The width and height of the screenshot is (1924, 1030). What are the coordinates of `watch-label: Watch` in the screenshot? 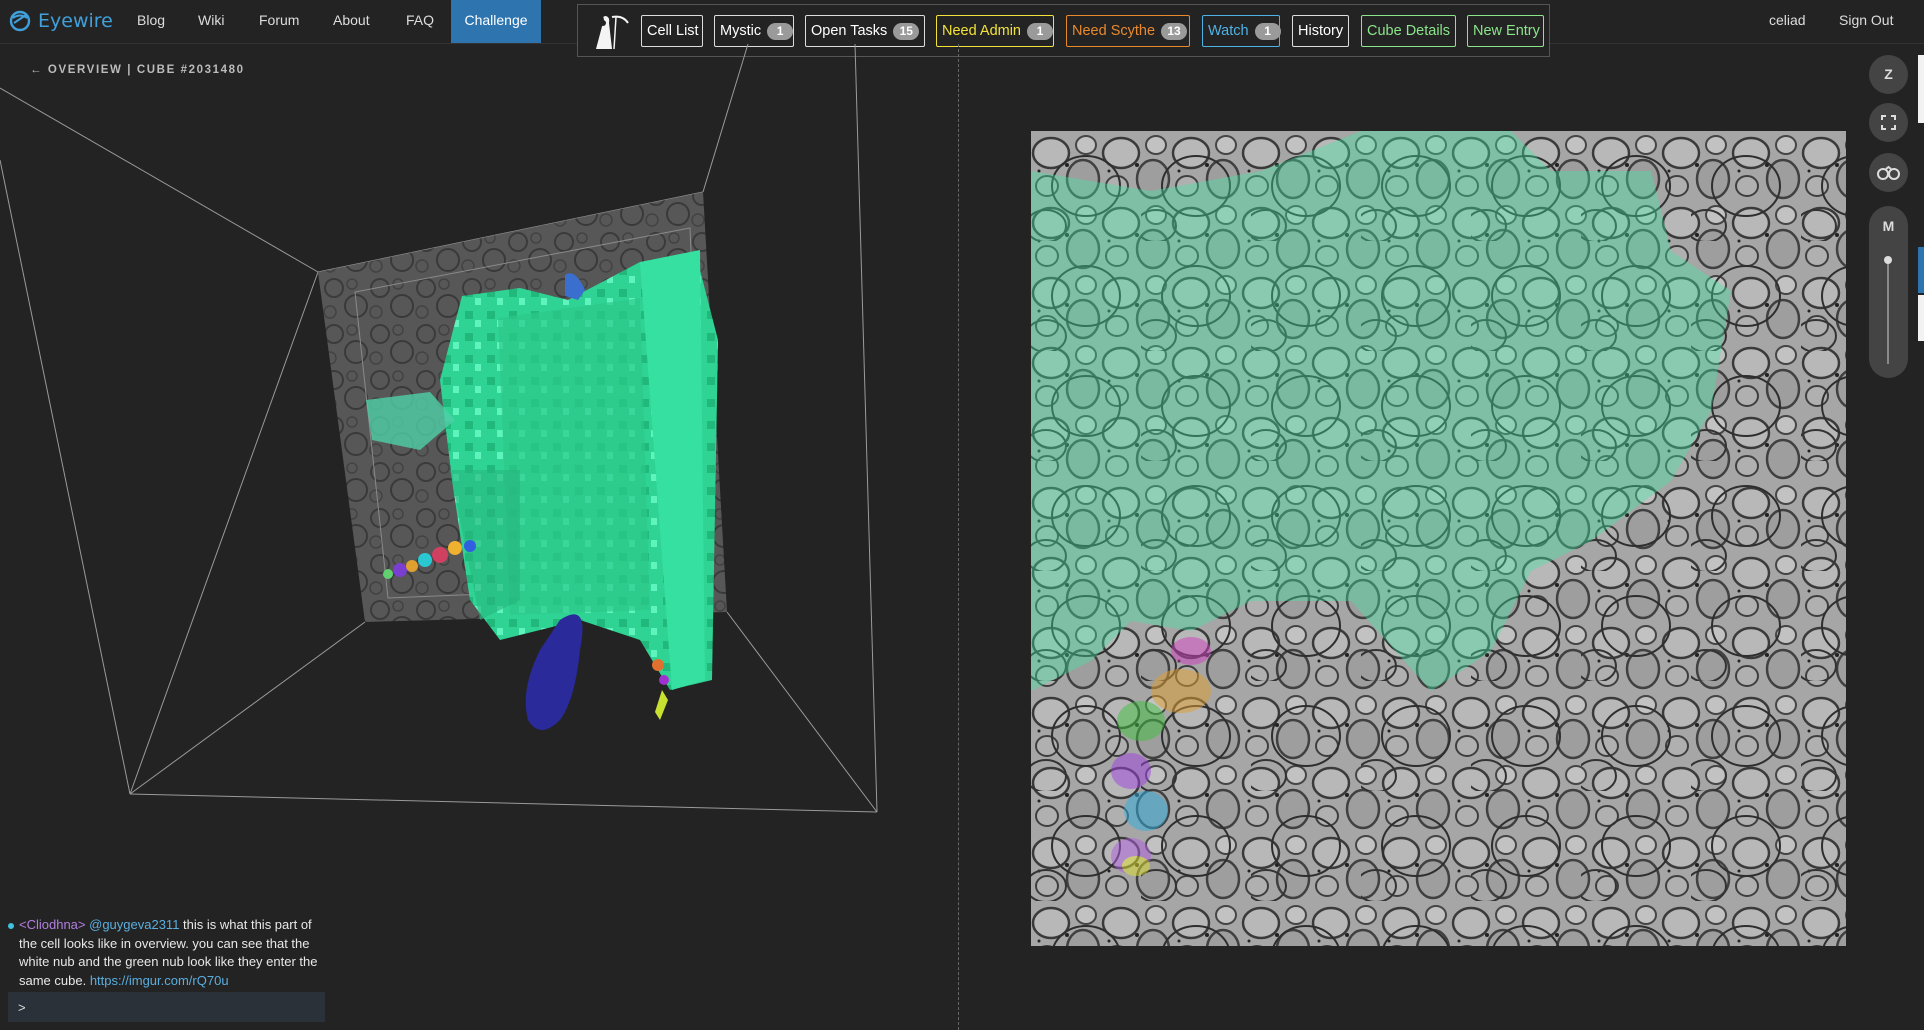 It's located at (1228, 31).